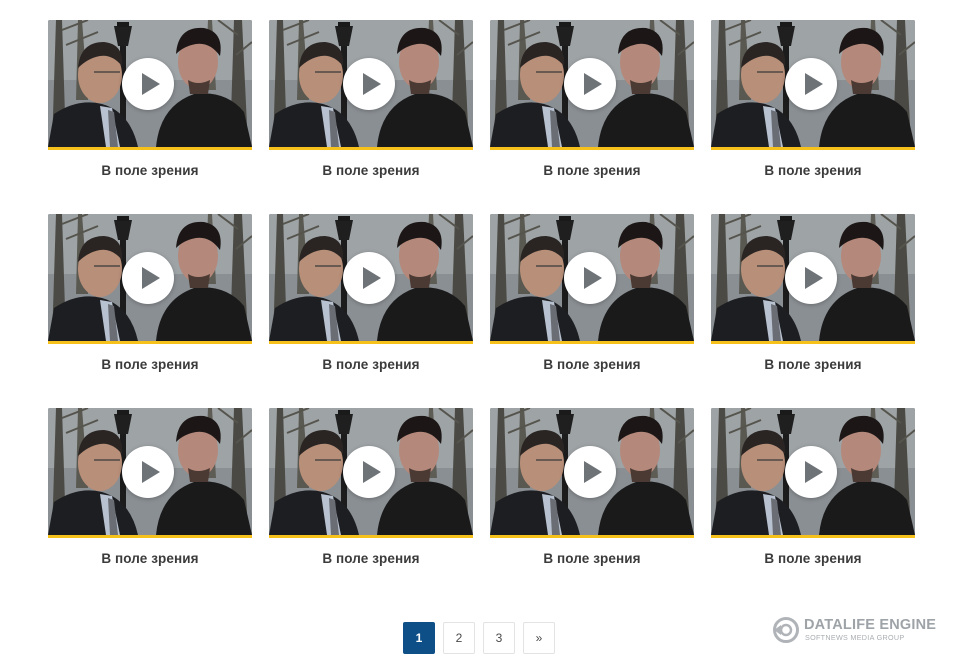 This screenshot has height=660, width=964. Describe the element at coordinates (499, 638) in the screenshot. I see `page-3-button: 3` at that location.